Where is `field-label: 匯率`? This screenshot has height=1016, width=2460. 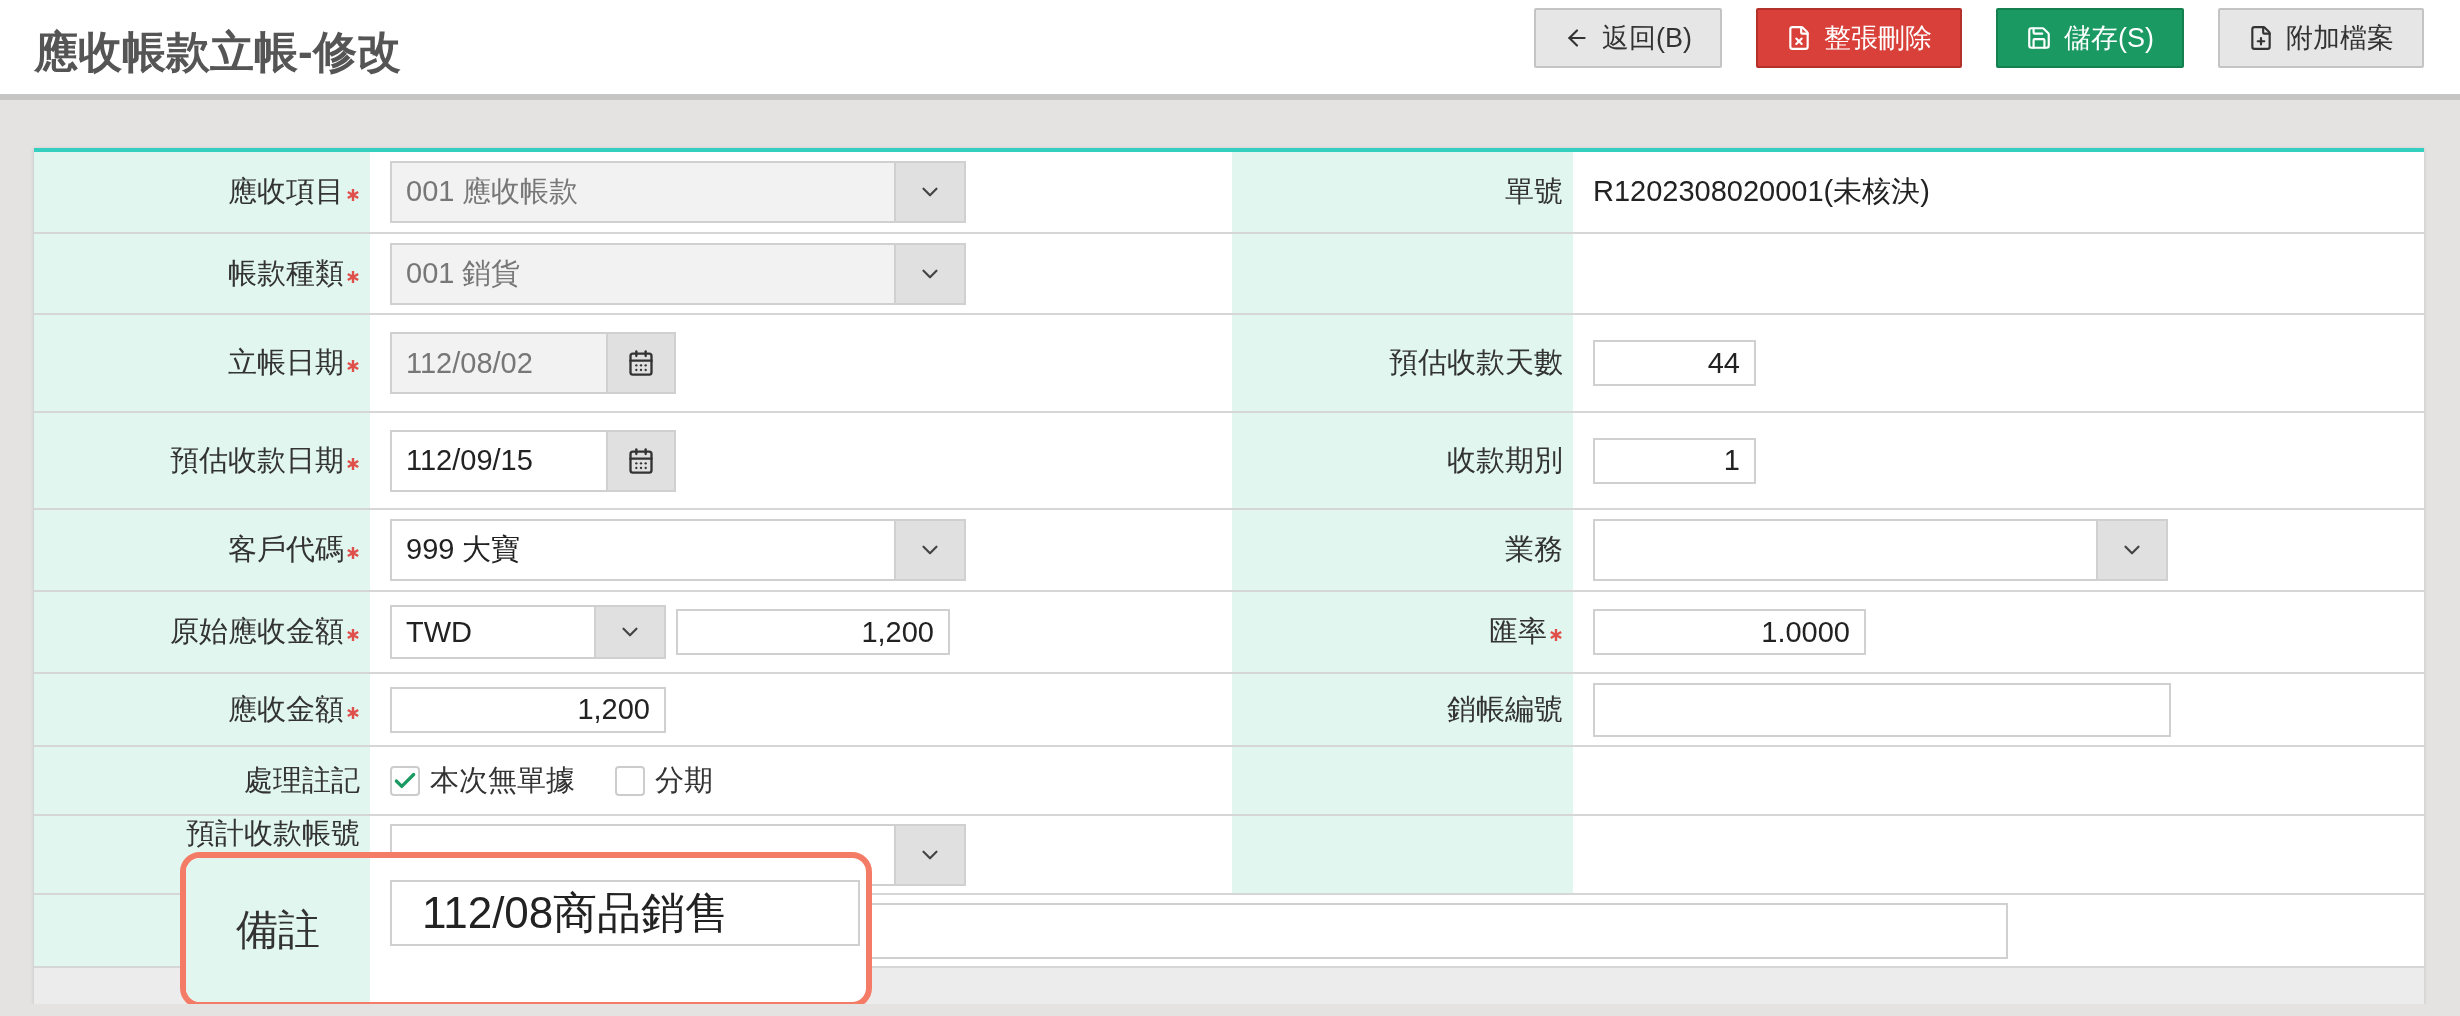
field-label: 匯率 is located at coordinates (1518, 631).